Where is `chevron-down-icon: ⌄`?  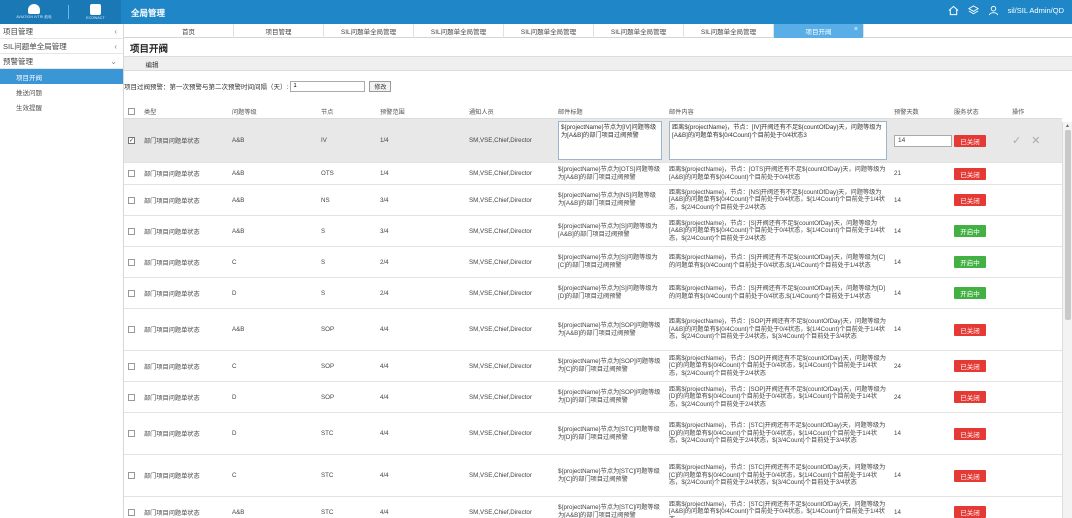 chevron-down-icon: ⌄ is located at coordinates (113, 61).